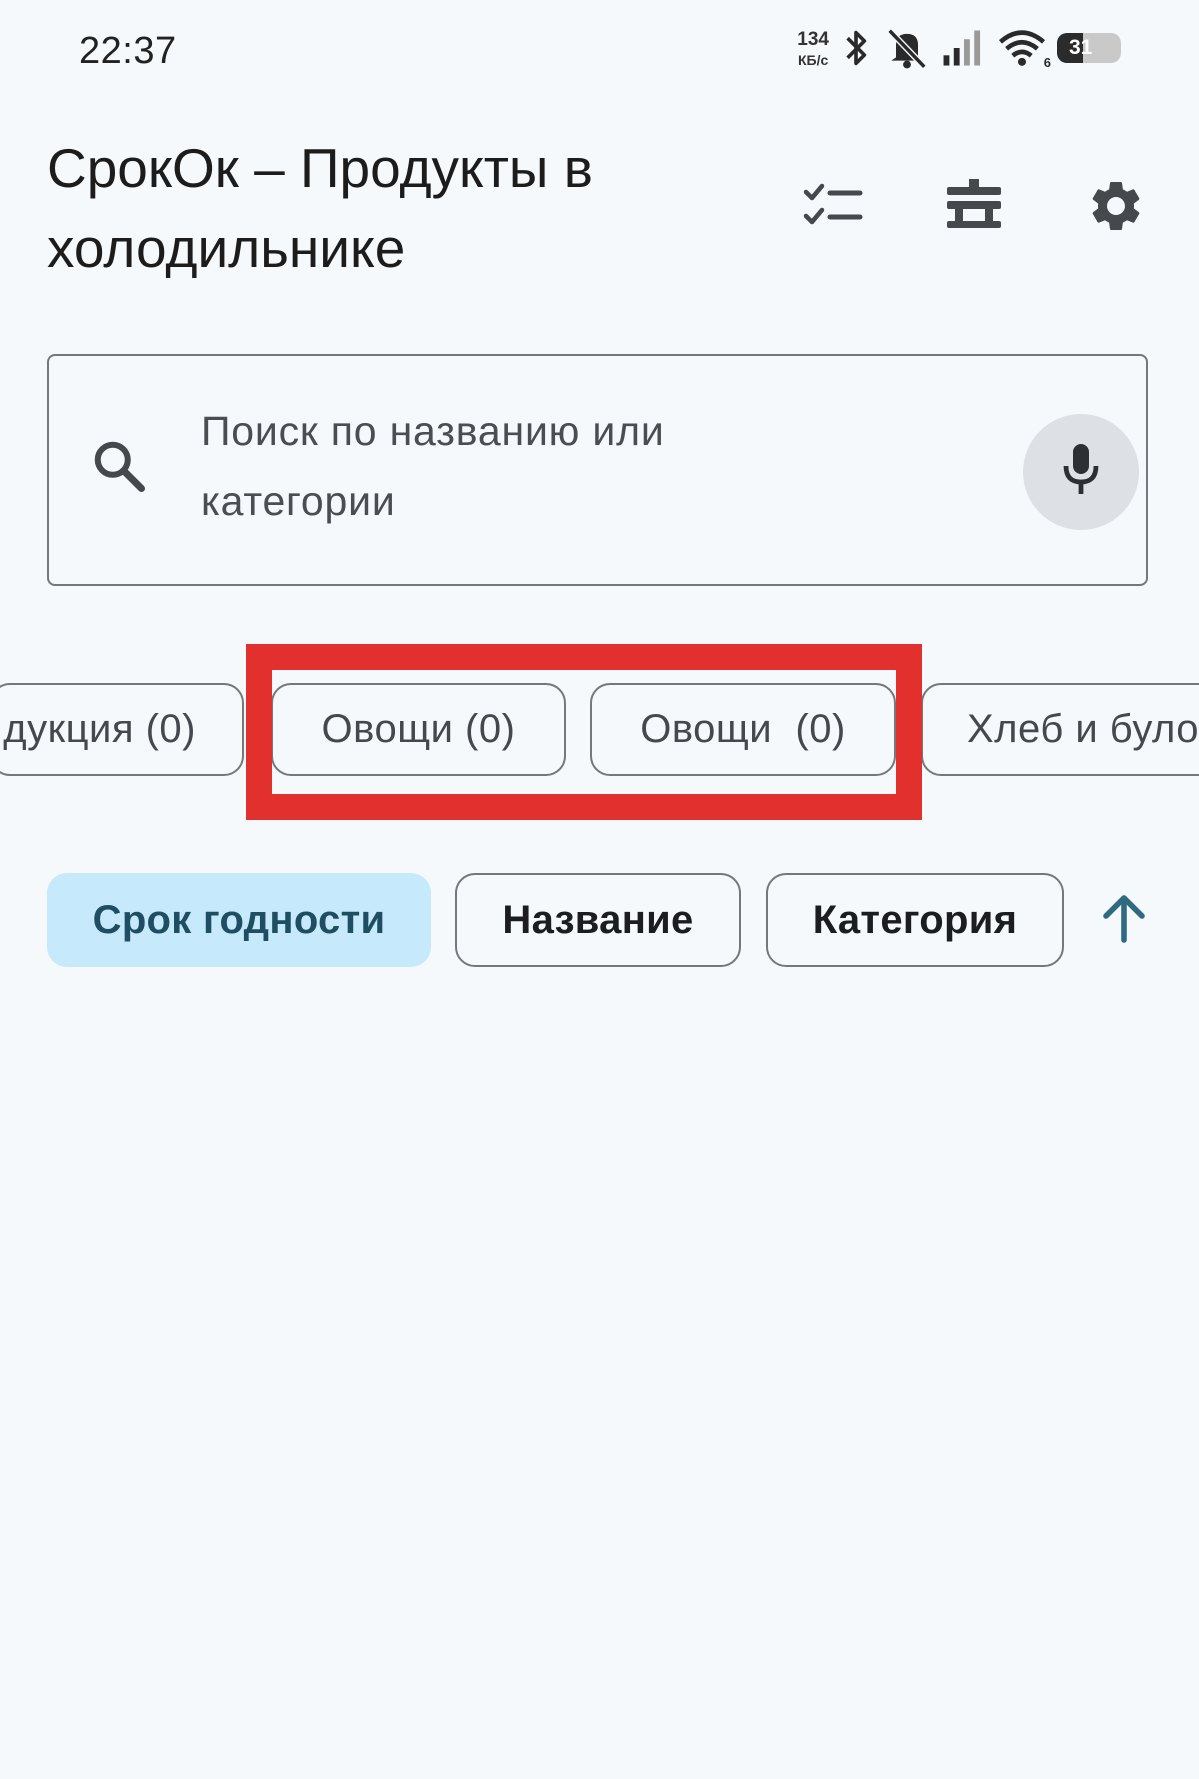 Image resolution: width=1199 pixels, height=1779 pixels. I want to click on network-speed: 134 КБ/с, so click(813, 48).